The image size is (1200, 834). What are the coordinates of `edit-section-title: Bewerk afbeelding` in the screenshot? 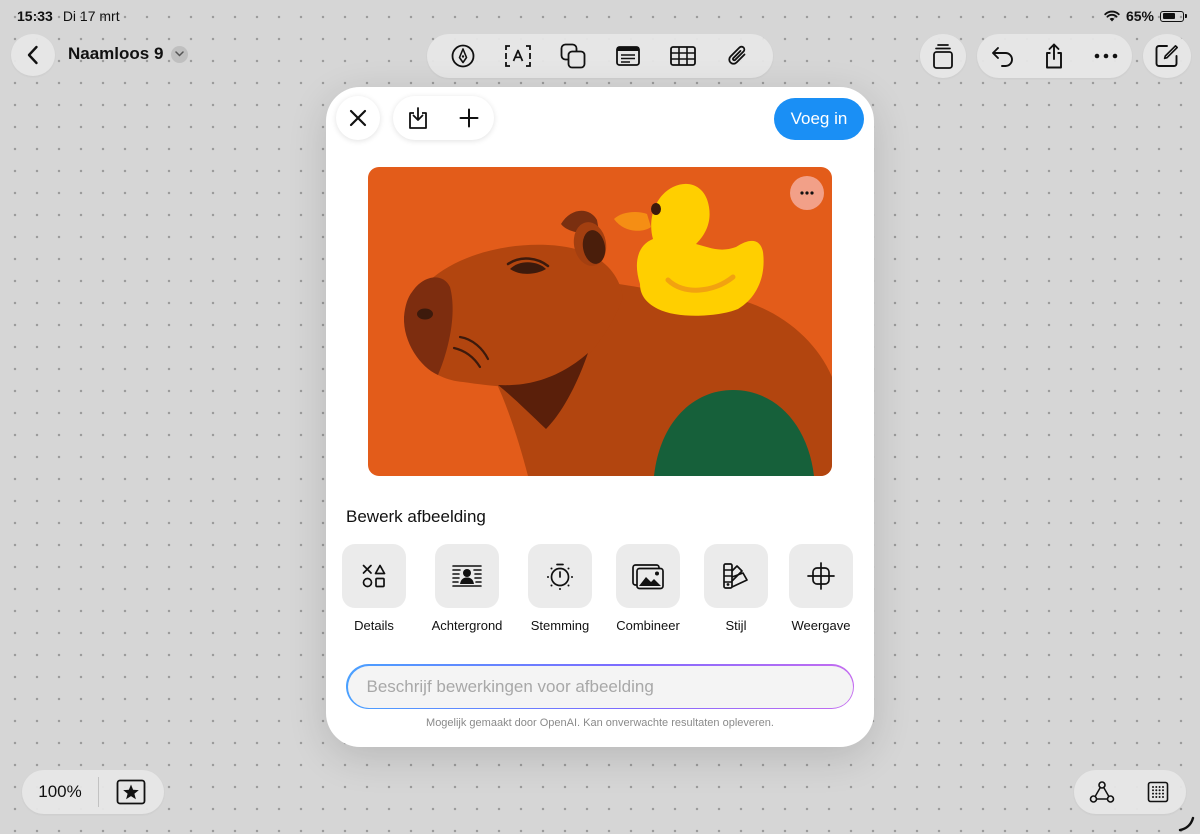 It's located at (416, 516).